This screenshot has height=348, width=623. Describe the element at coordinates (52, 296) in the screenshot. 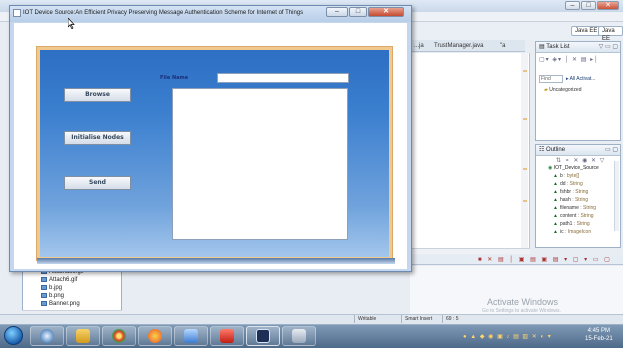

I see `list-item: b.png` at that location.